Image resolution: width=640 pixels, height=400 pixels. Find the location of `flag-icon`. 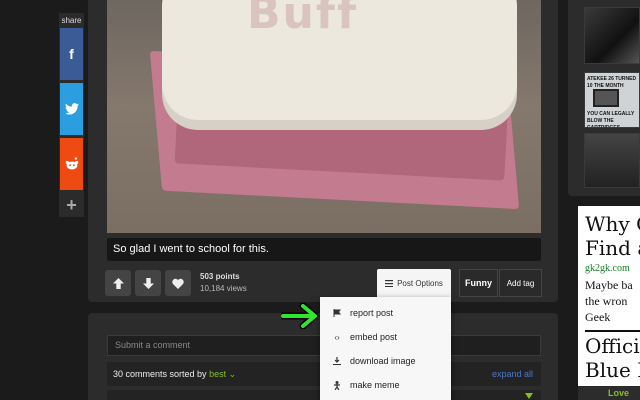

flag-icon is located at coordinates (337, 313).